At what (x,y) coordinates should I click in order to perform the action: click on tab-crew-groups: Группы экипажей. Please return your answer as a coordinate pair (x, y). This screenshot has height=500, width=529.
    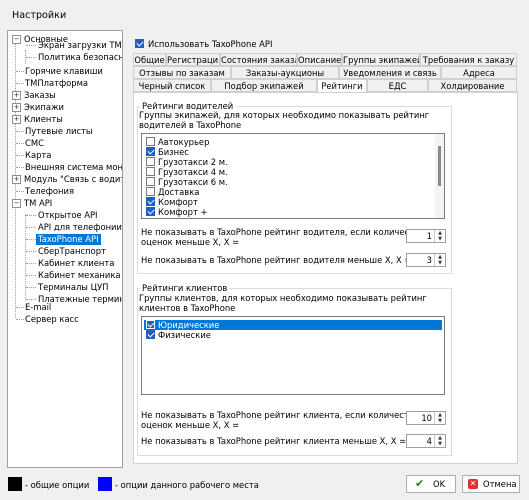
    Looking at the image, I should click on (381, 59).